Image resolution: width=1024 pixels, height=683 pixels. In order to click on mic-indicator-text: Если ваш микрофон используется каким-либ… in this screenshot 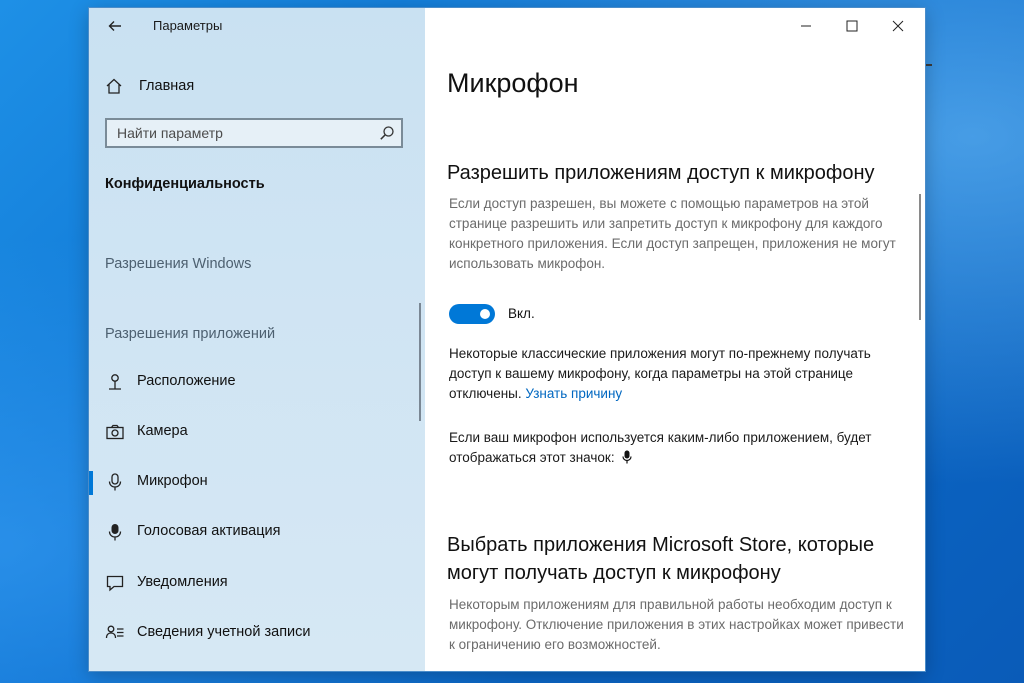, I will do `click(660, 447)`.